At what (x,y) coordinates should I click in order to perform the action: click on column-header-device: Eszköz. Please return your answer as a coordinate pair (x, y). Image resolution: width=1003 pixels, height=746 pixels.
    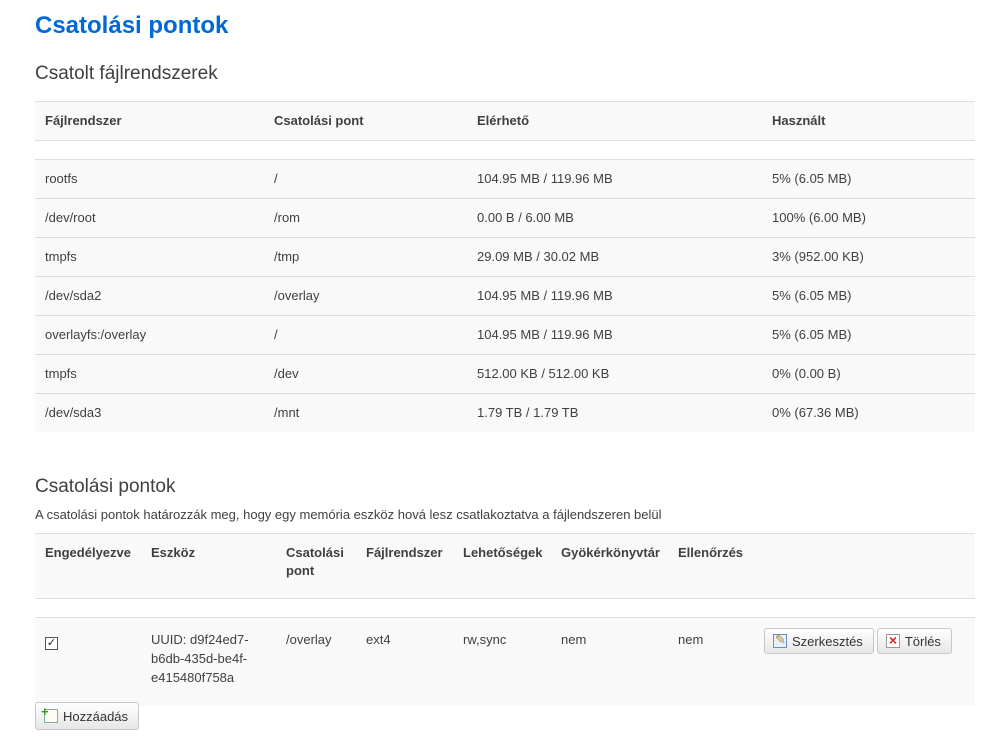
    Looking at the image, I should click on (173, 552).